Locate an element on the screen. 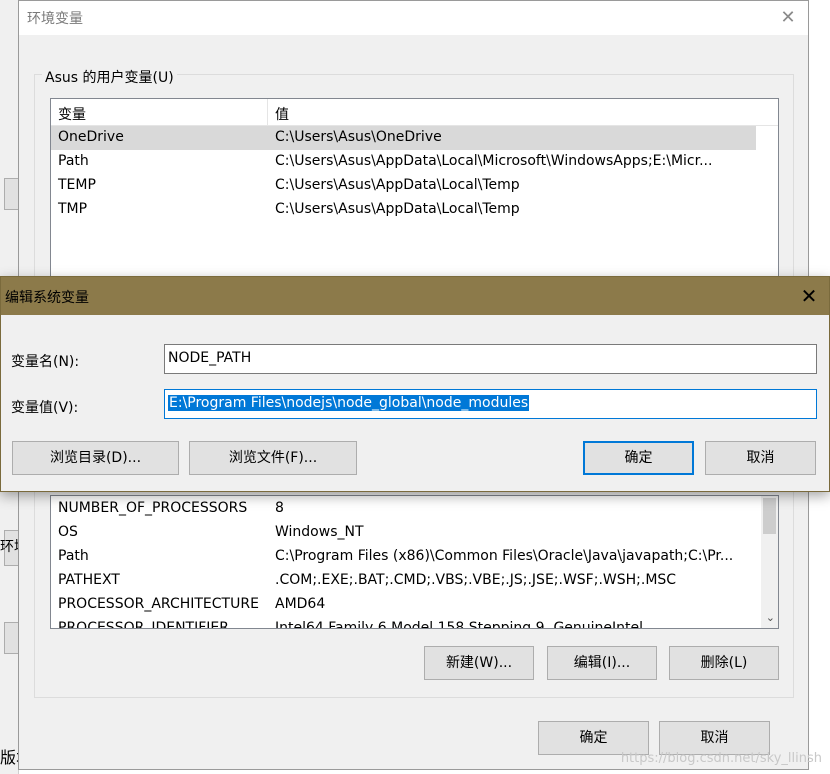 This screenshot has width=830, height=774. scrollbar-thumb is located at coordinates (769, 516).